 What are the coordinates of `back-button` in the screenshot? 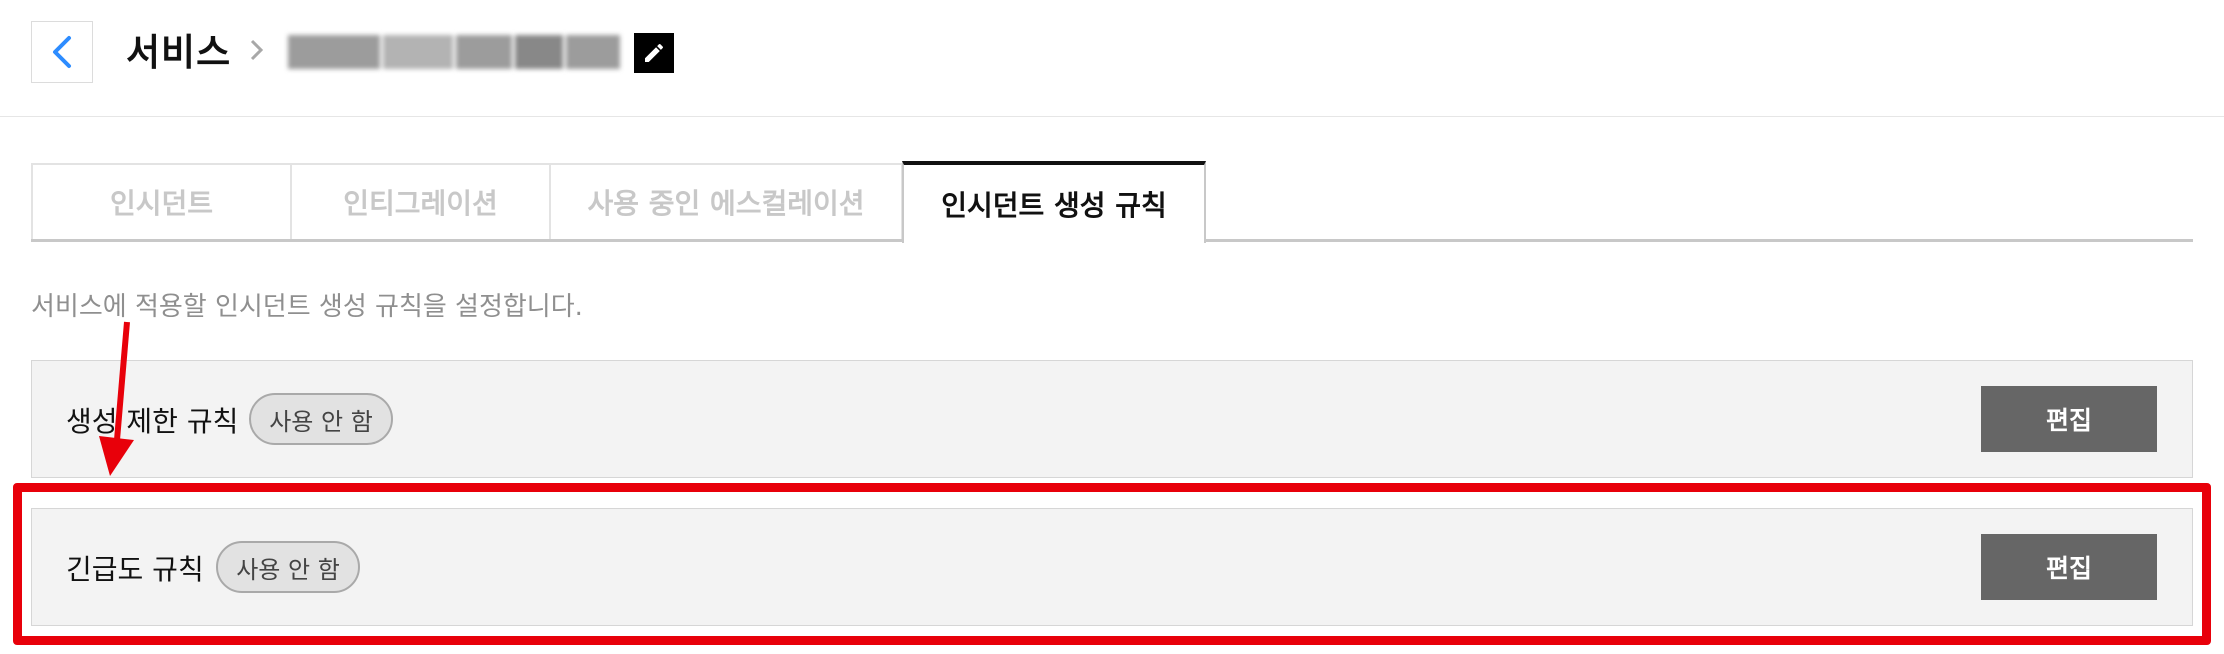 It's located at (62, 52).